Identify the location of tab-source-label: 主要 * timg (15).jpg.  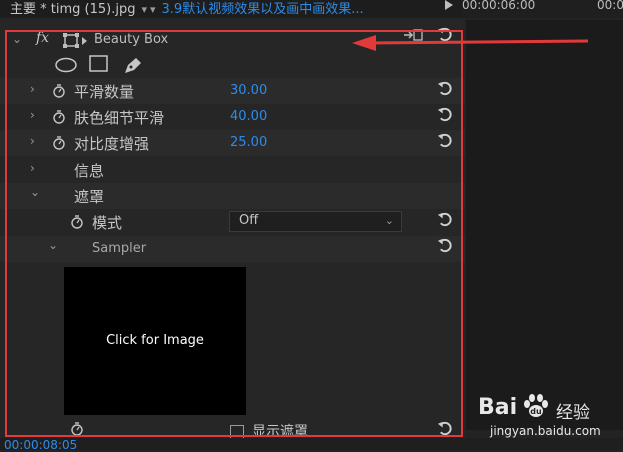
(73, 9).